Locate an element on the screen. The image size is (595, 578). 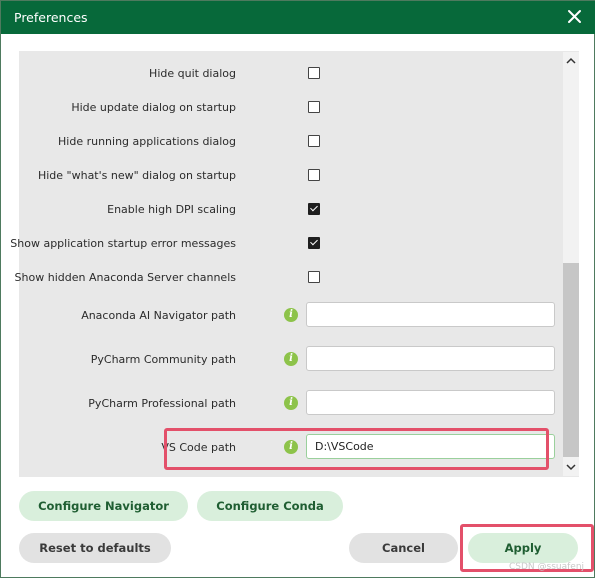
chevron-up-icon is located at coordinates (571, 60).